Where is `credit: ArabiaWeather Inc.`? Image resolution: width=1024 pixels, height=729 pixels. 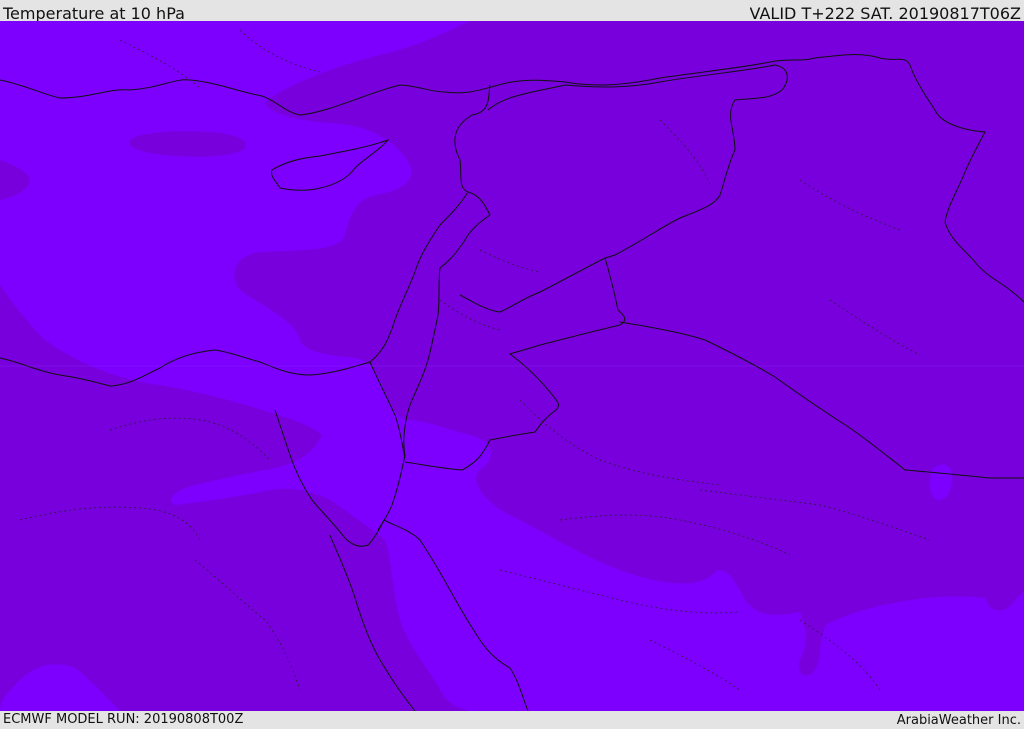
credit: ArabiaWeather Inc. is located at coordinates (958, 720).